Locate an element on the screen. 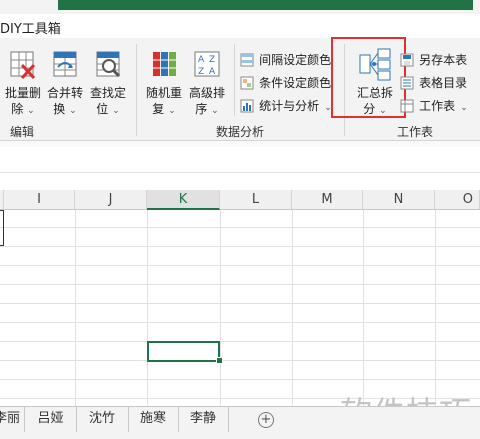 This screenshot has width=480, height=439. column-header-L: L is located at coordinates (256, 200).